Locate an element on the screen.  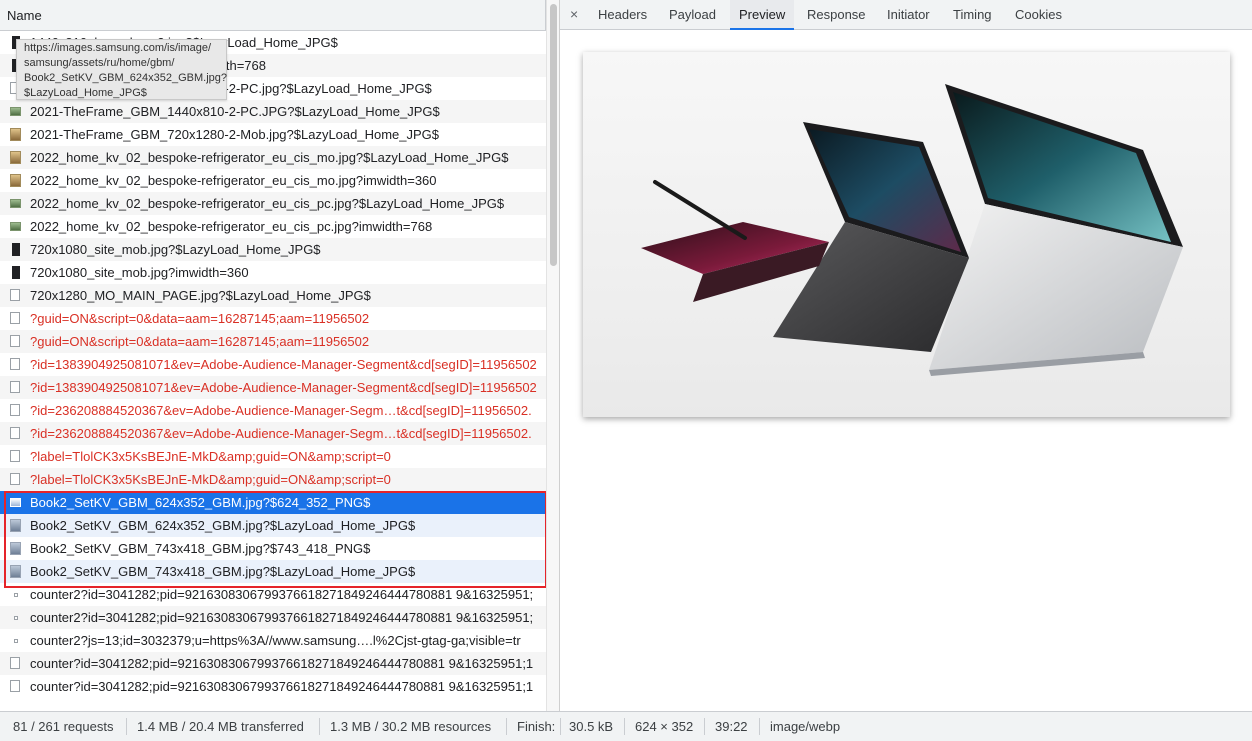
name-column-header: Name is located at coordinates (273, 15).